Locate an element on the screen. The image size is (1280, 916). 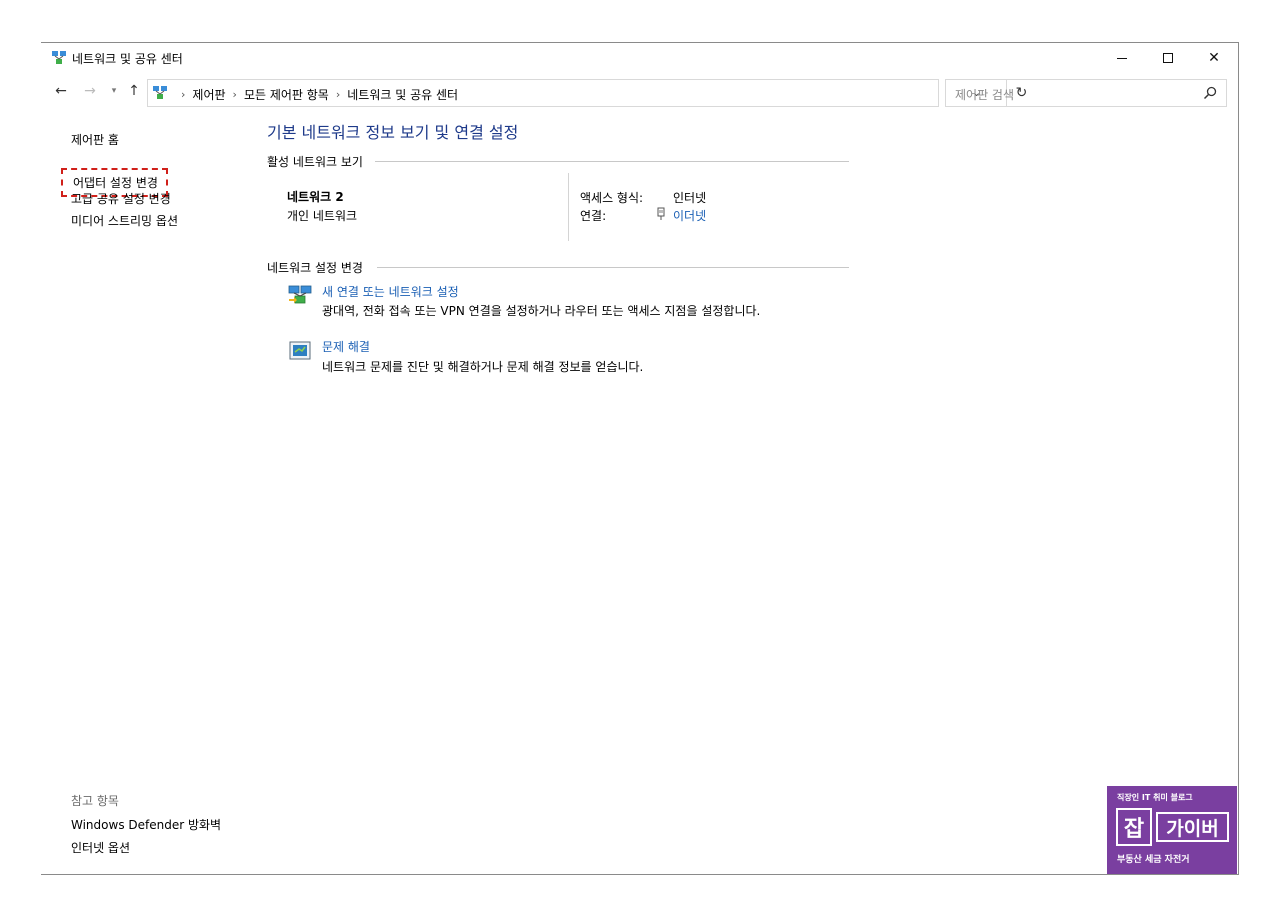
arrow-right-icon: → is located at coordinates (90, 91).